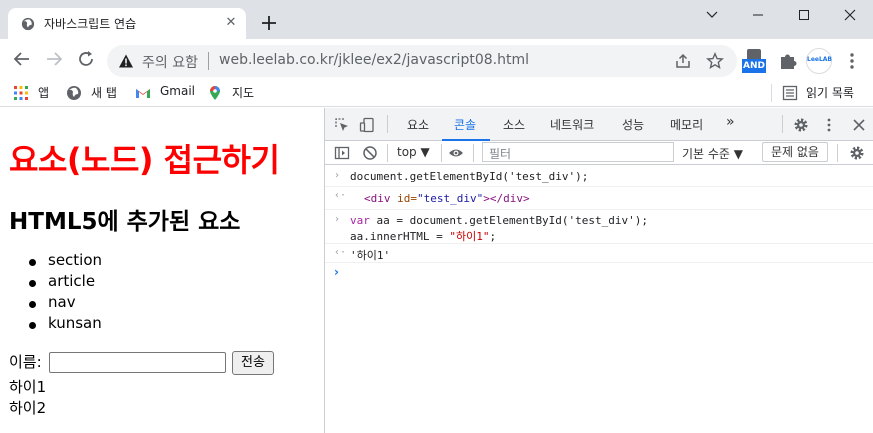 The width and height of the screenshot is (873, 433). What do you see at coordinates (599, 198) in the screenshot?
I see `console-result-line: ‹· <div id="test_div"></div>` at bounding box center [599, 198].